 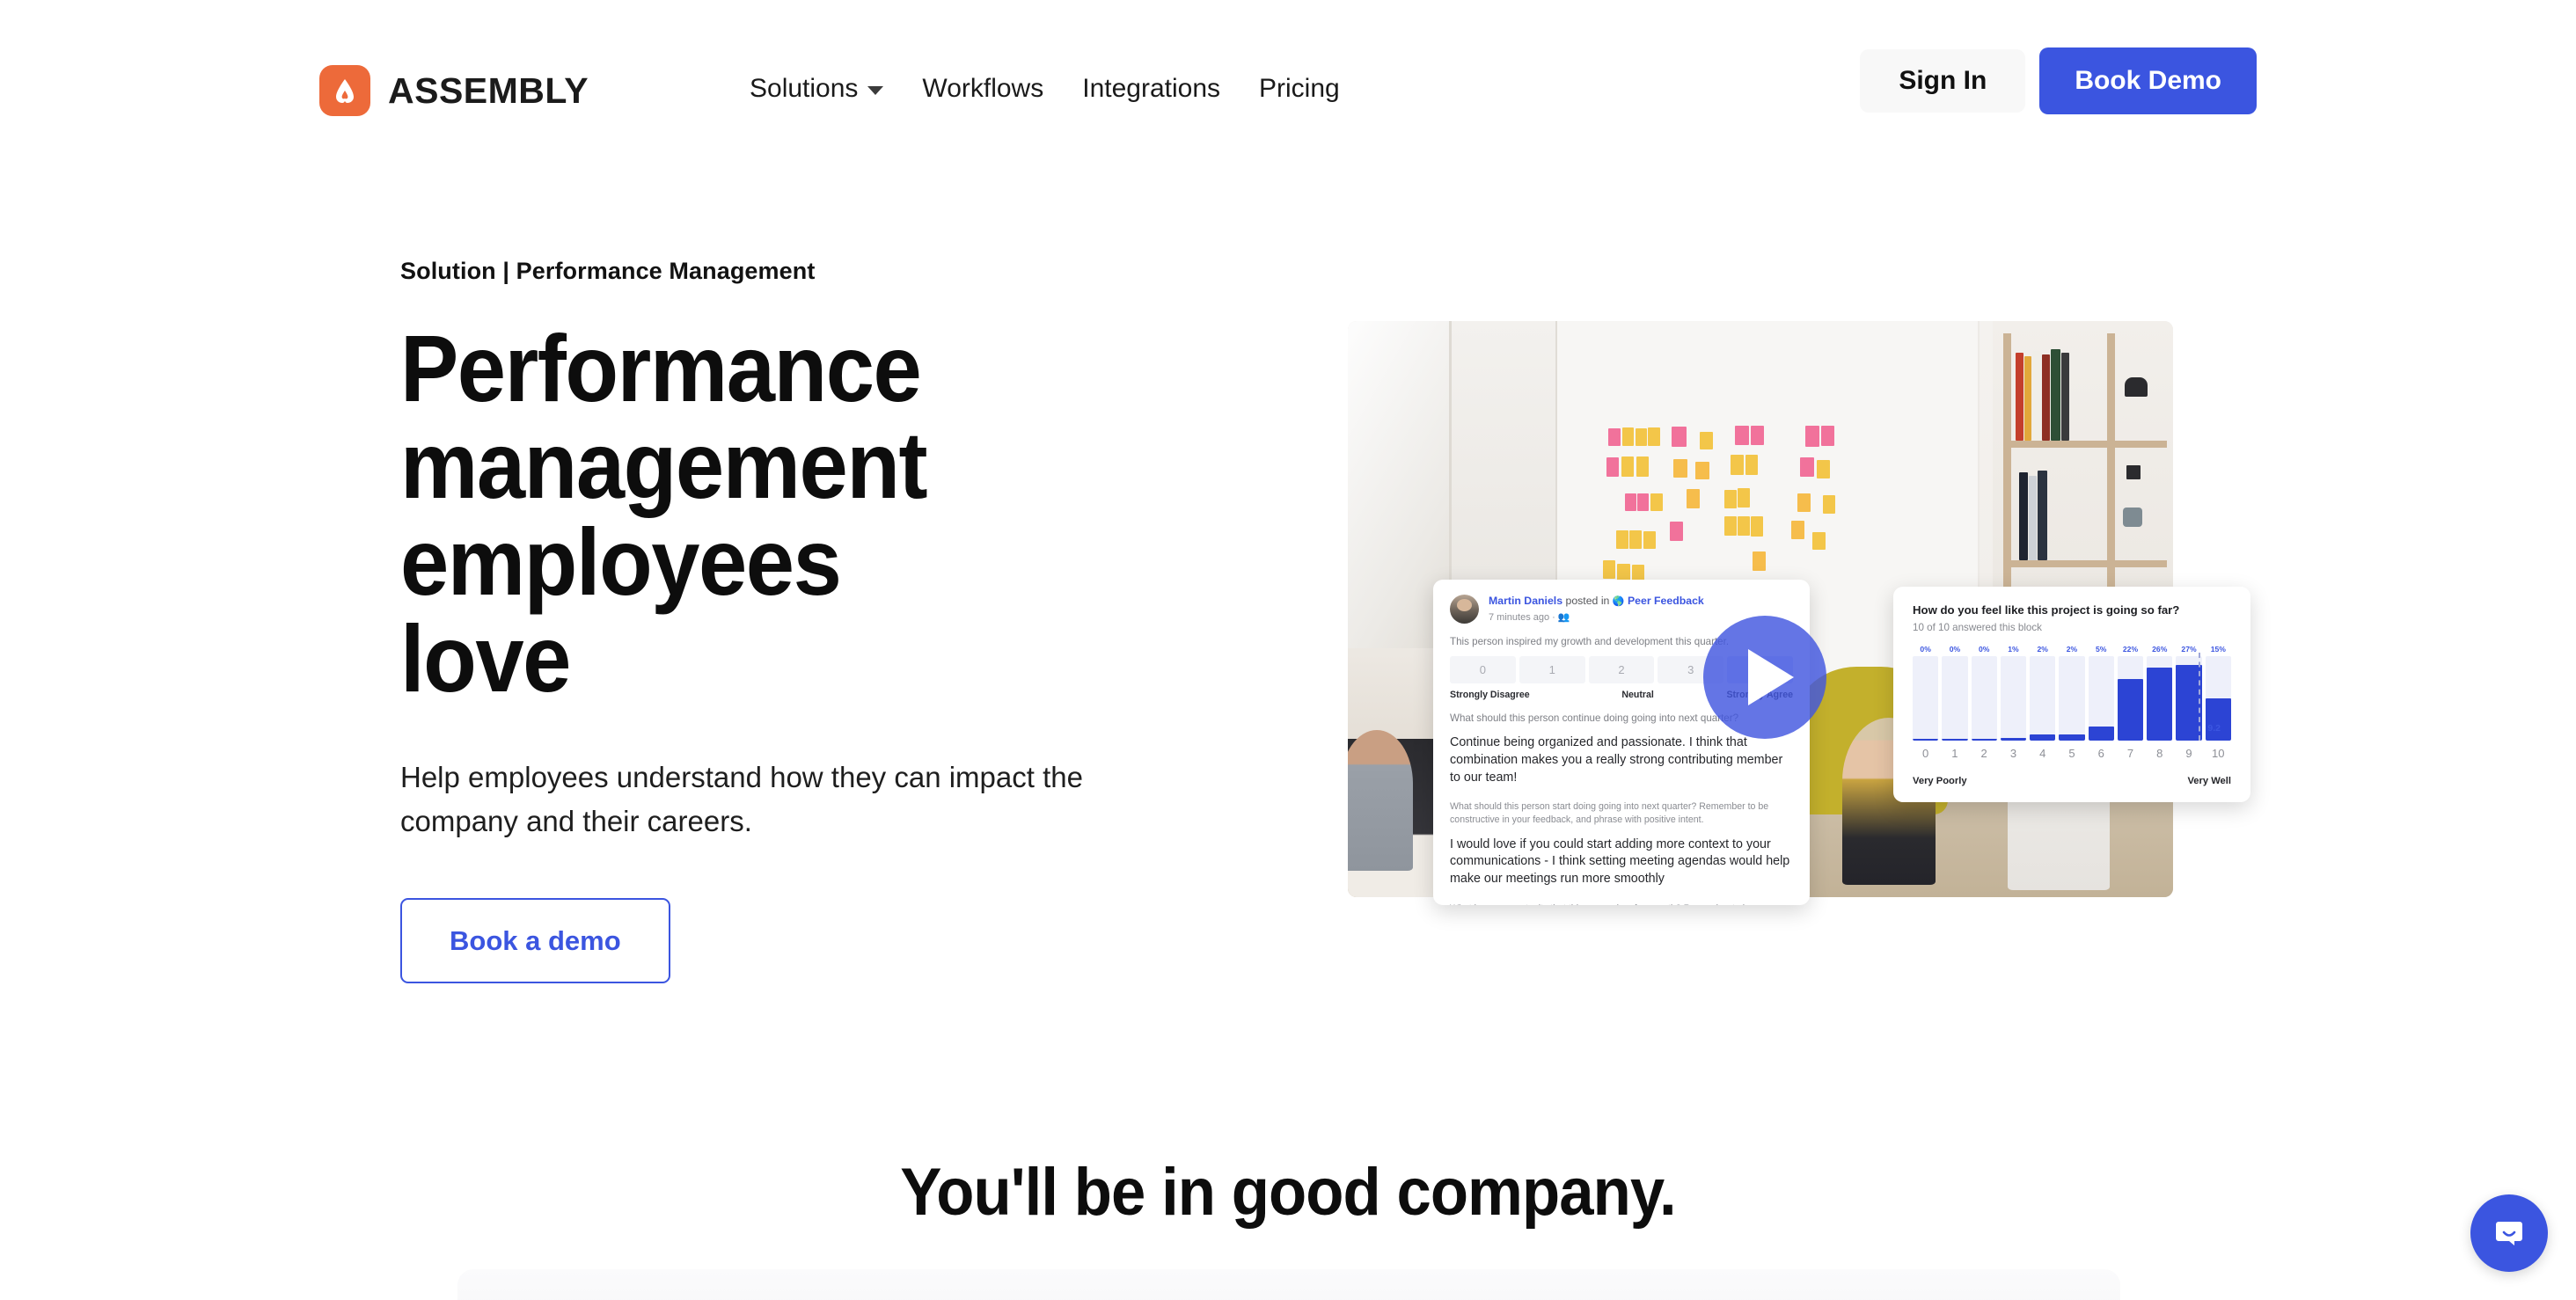 I want to click on rating-option-0: 0, so click(x=1483, y=669).